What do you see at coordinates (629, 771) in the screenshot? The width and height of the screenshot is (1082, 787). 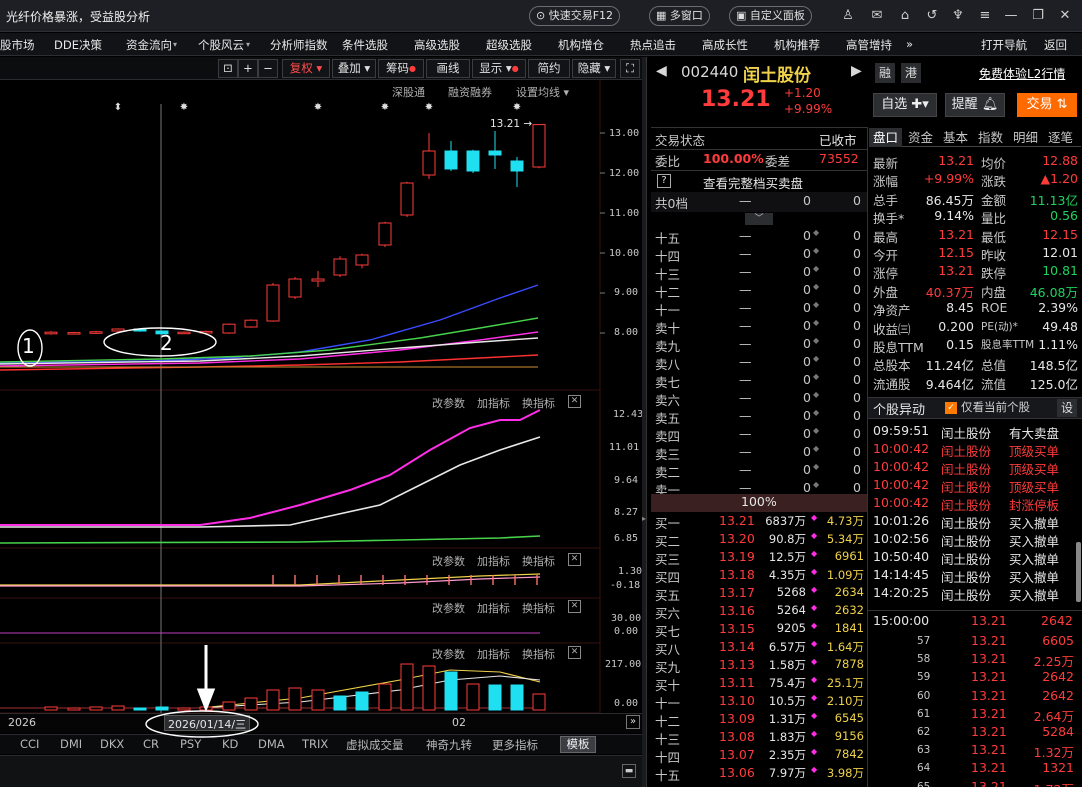 I see `minimize-panel-icon: ▬` at bounding box center [629, 771].